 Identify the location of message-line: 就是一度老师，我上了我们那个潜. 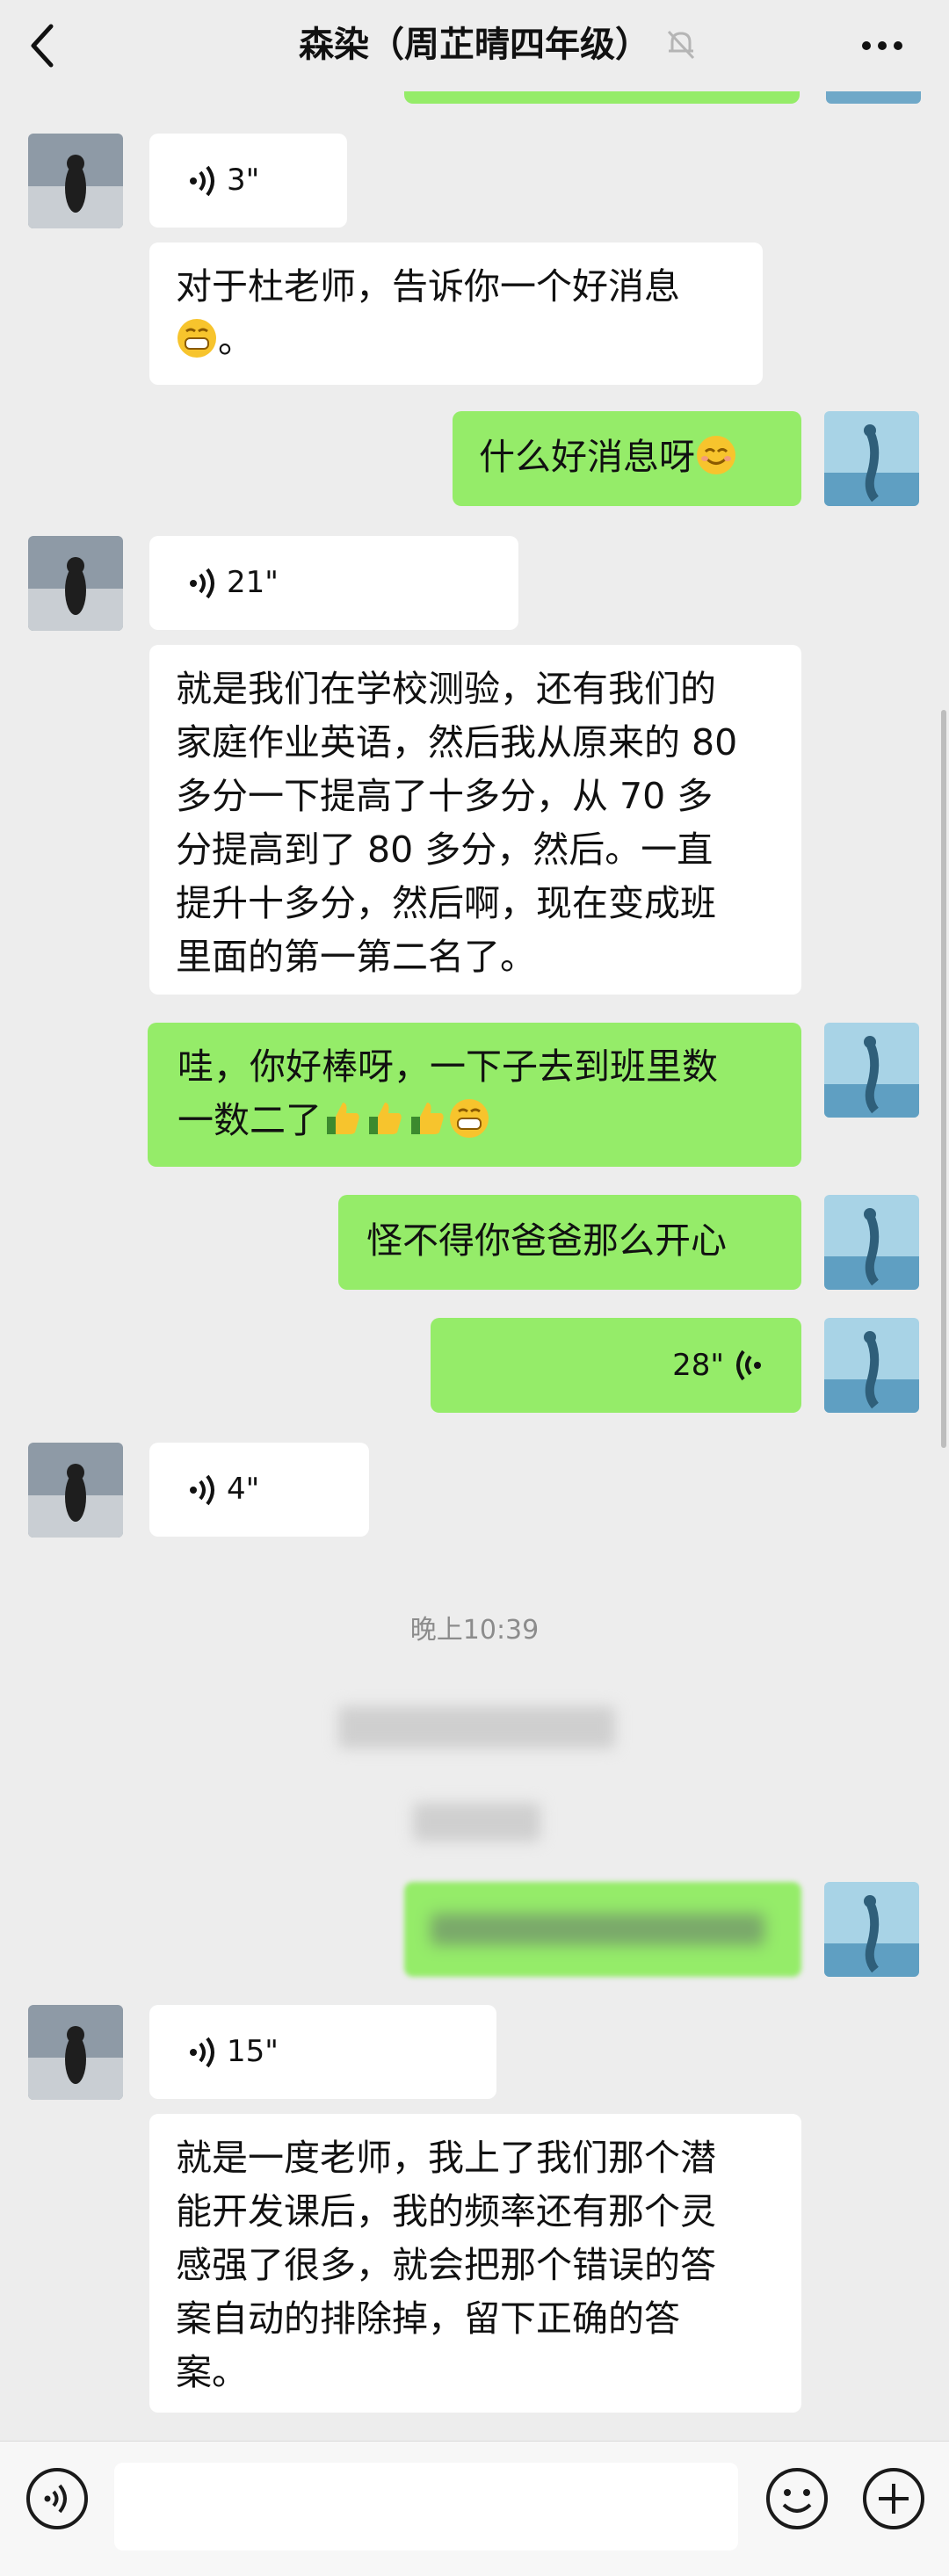
(446, 2158).